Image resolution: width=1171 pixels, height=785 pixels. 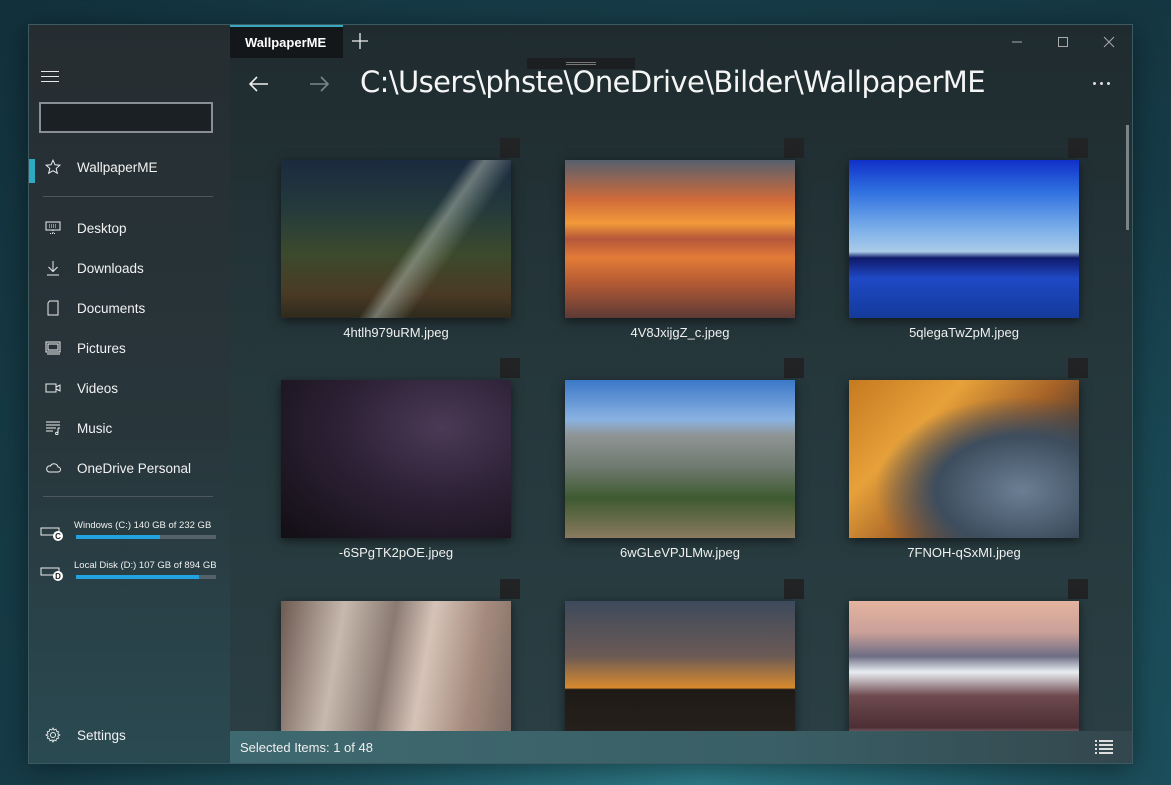 What do you see at coordinates (53, 468) in the screenshot?
I see `cloud-icon` at bounding box center [53, 468].